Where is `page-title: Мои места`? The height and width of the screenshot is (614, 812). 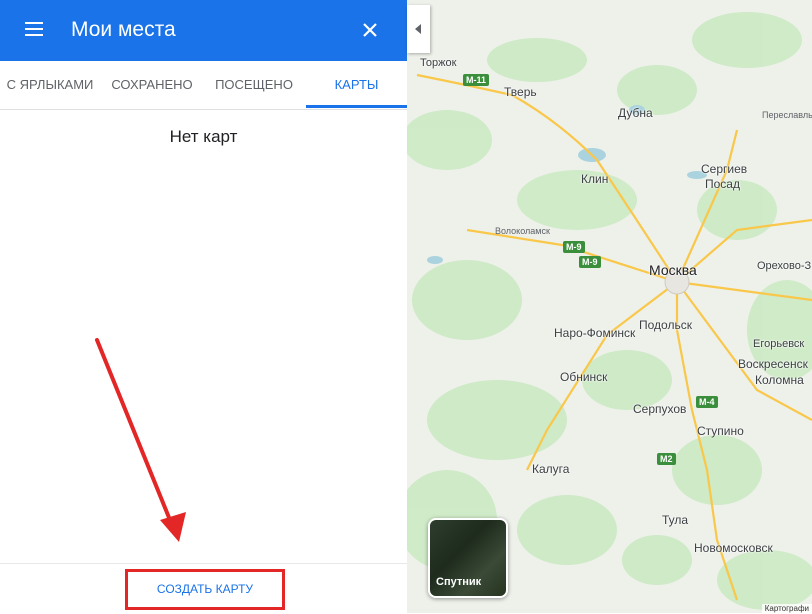
page-title: Мои места is located at coordinates (123, 29).